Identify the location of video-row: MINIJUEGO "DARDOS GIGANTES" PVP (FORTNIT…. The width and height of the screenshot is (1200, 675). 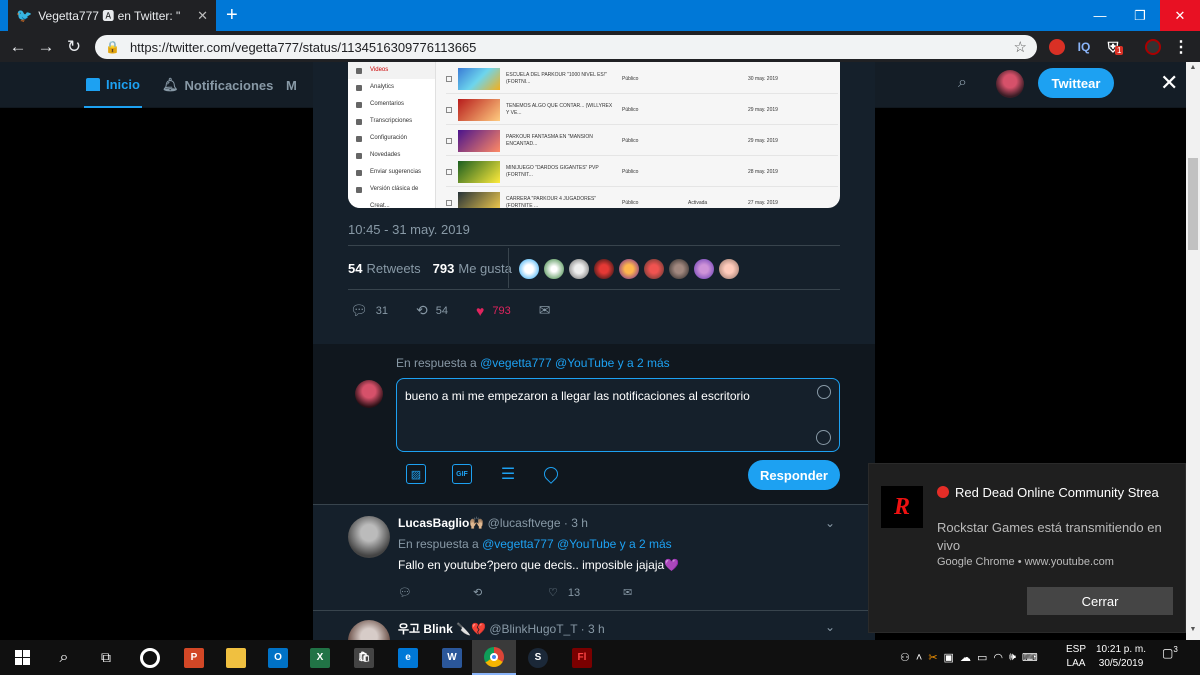
(642, 172).